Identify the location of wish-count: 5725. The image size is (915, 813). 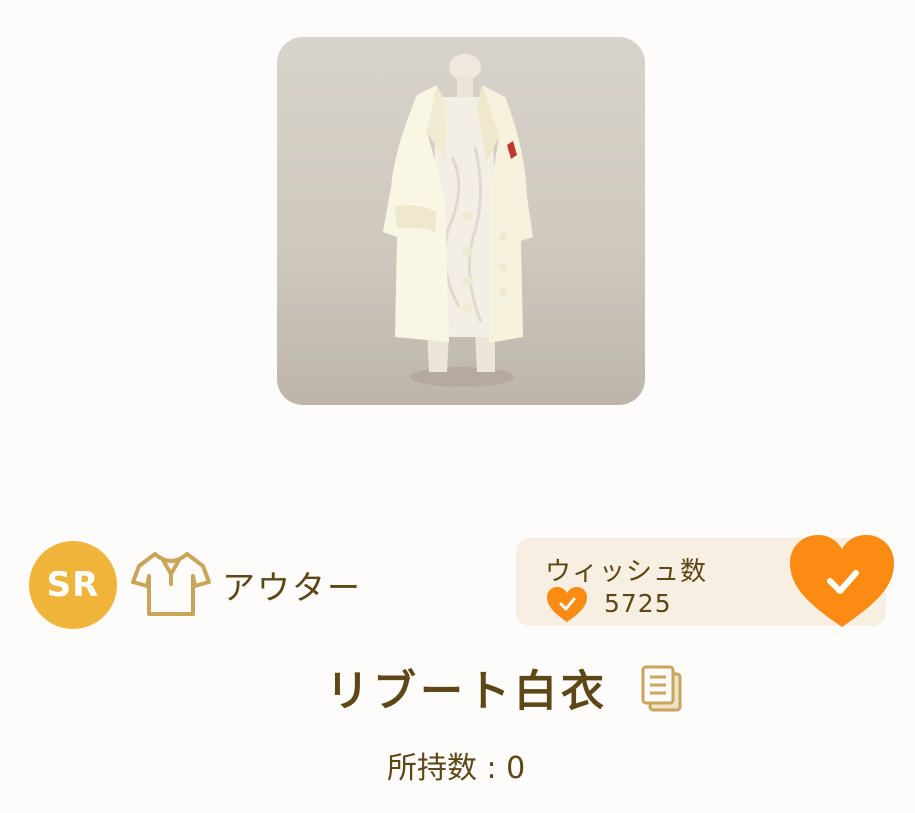
(638, 603).